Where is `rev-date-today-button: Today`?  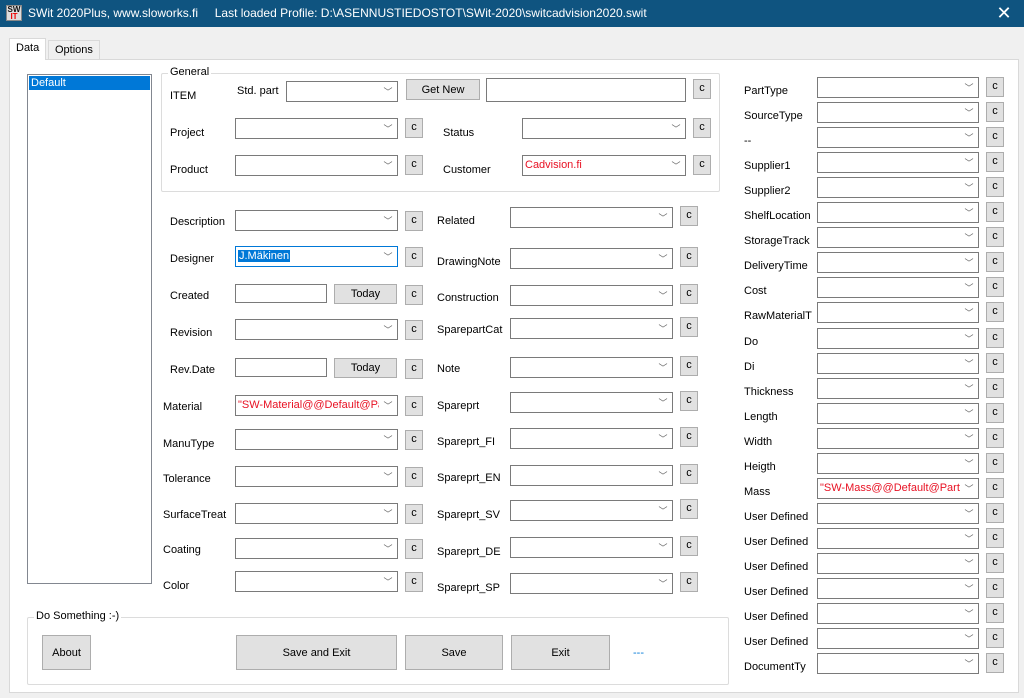 rev-date-today-button: Today is located at coordinates (365, 368).